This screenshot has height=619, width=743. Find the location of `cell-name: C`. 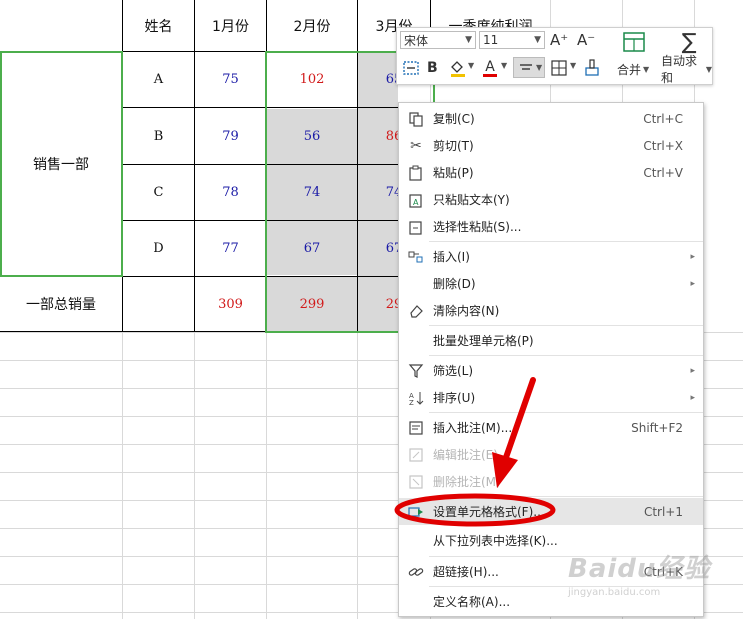

cell-name: C is located at coordinates (158, 192).